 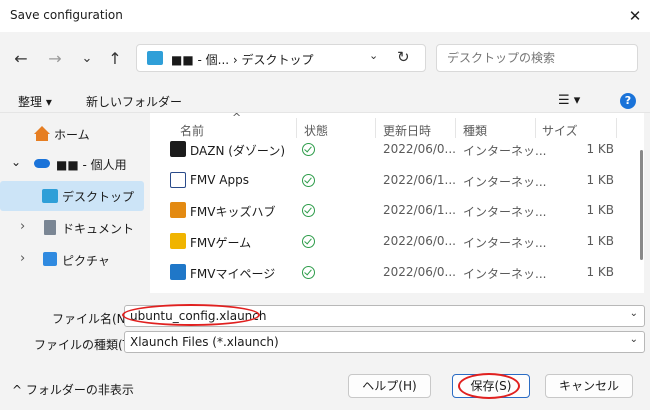 I want to click on sidebar-item-documents: › ドキュメント, so click(x=72, y=228).